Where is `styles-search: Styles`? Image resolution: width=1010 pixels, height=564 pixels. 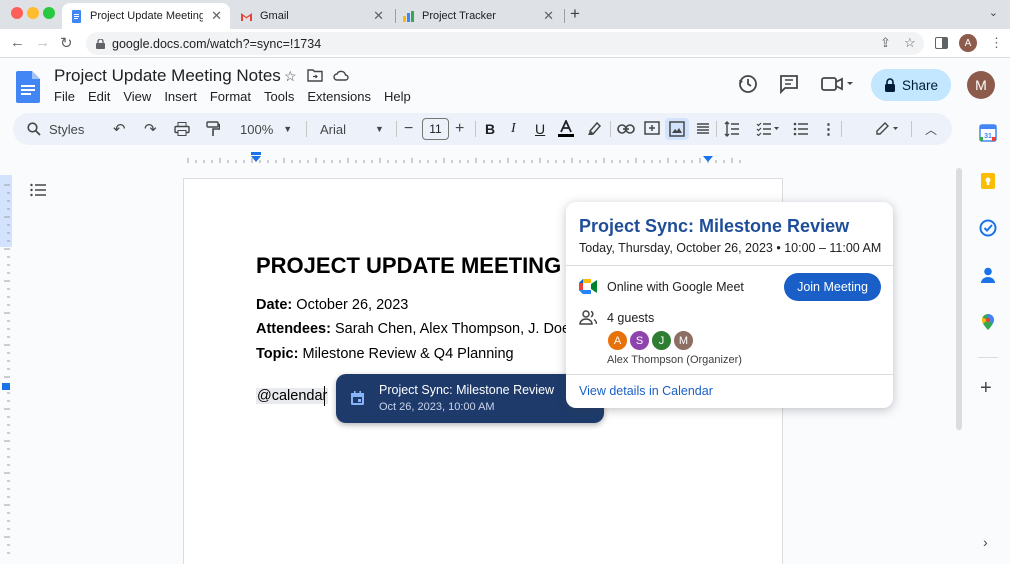
styles-search: Styles is located at coordinates (55, 129).